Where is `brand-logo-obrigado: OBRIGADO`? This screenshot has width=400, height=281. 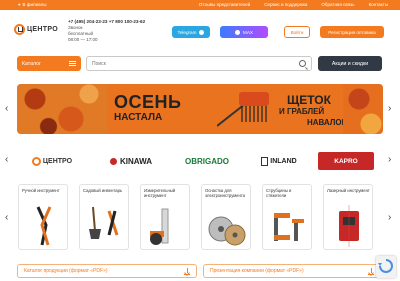
brand-logo-obrigado: OBRIGADO is located at coordinates (207, 161).